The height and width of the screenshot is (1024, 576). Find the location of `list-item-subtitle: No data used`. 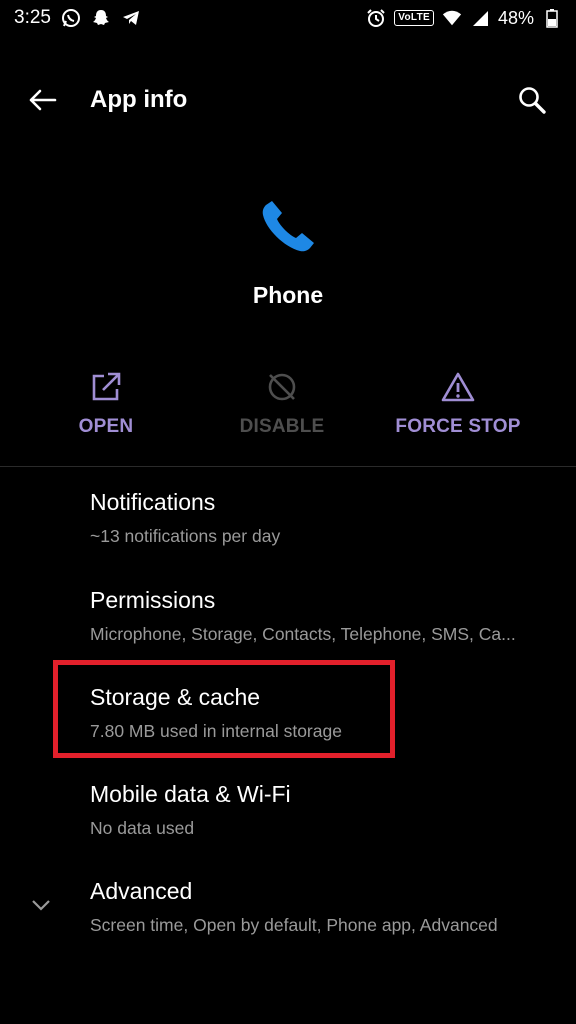

list-item-subtitle: No data used is located at coordinates (142, 828).